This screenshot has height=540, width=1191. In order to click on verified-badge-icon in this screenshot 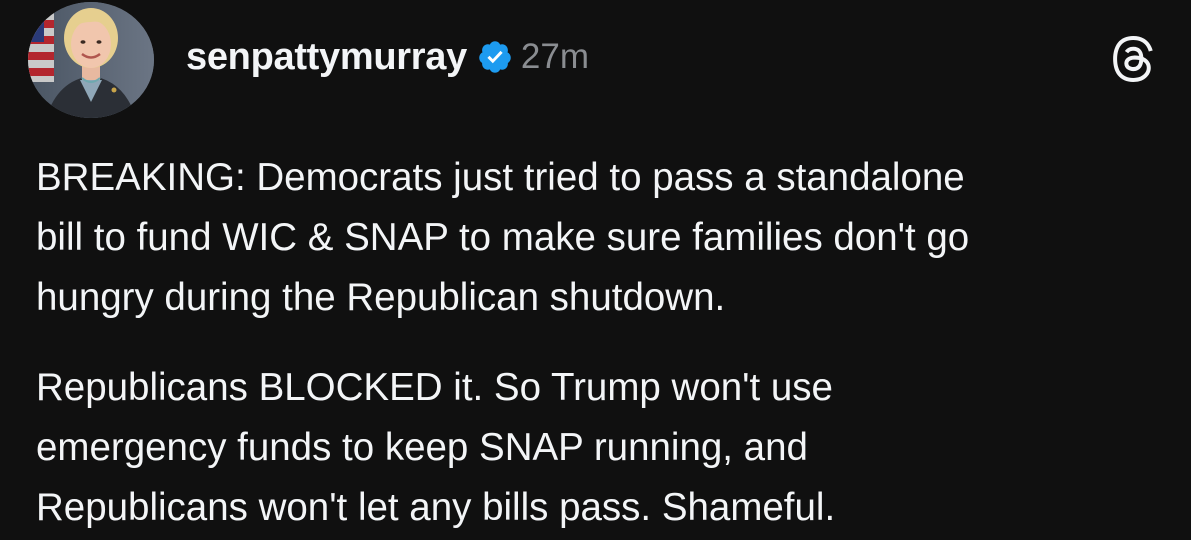, I will do `click(495, 57)`.